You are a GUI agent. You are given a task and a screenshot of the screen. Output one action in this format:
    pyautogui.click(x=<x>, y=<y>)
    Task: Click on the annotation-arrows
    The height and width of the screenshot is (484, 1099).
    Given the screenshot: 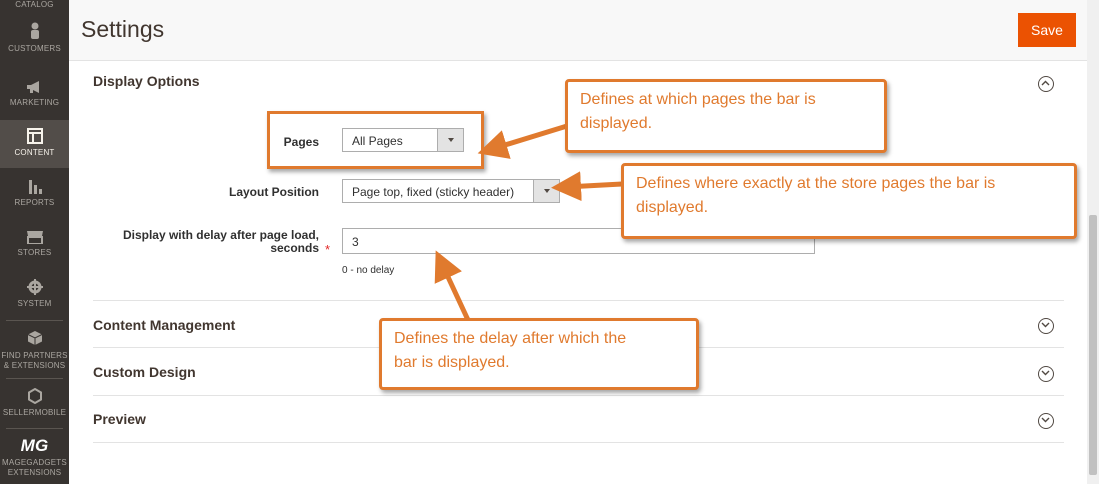 What is the action you would take?
    pyautogui.click(x=528, y=222)
    